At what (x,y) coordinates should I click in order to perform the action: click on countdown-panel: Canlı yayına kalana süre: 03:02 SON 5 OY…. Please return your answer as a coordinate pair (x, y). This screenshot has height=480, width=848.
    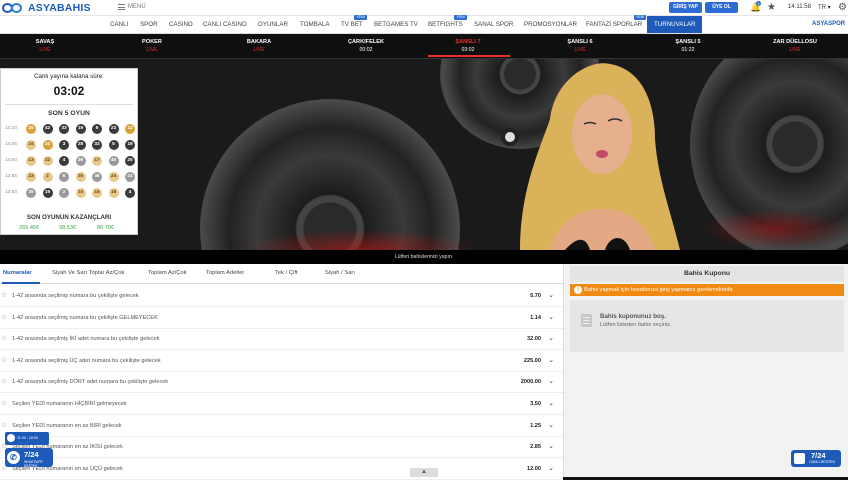
    Looking at the image, I should click on (69, 151).